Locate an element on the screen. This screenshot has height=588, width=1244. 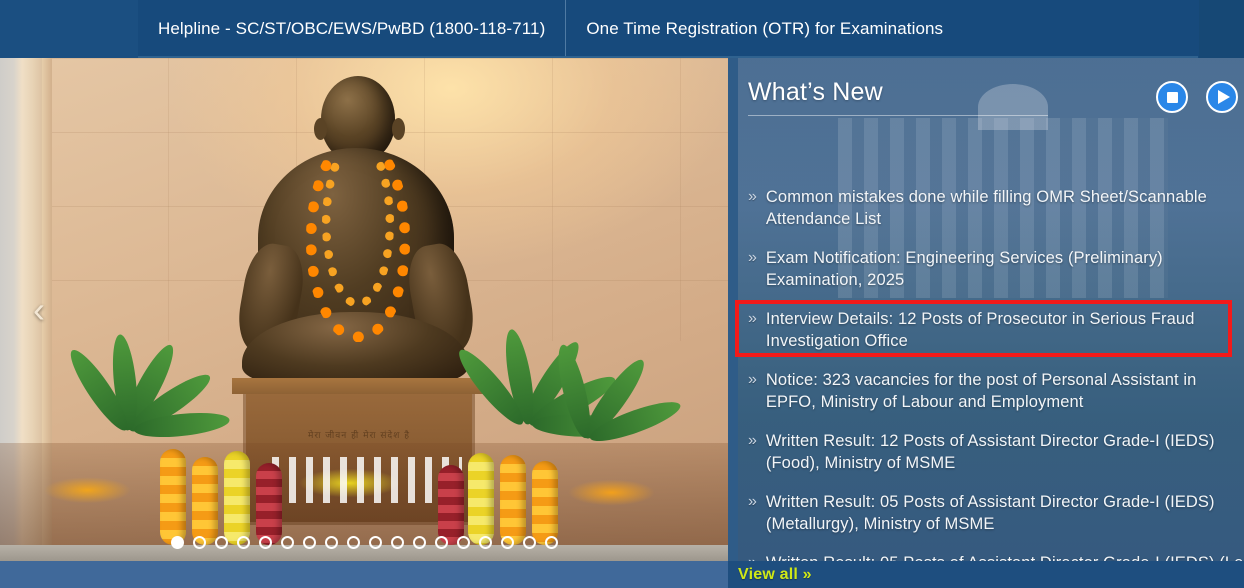
chevron-left-icon: ‹ is located at coordinates (39, 310).